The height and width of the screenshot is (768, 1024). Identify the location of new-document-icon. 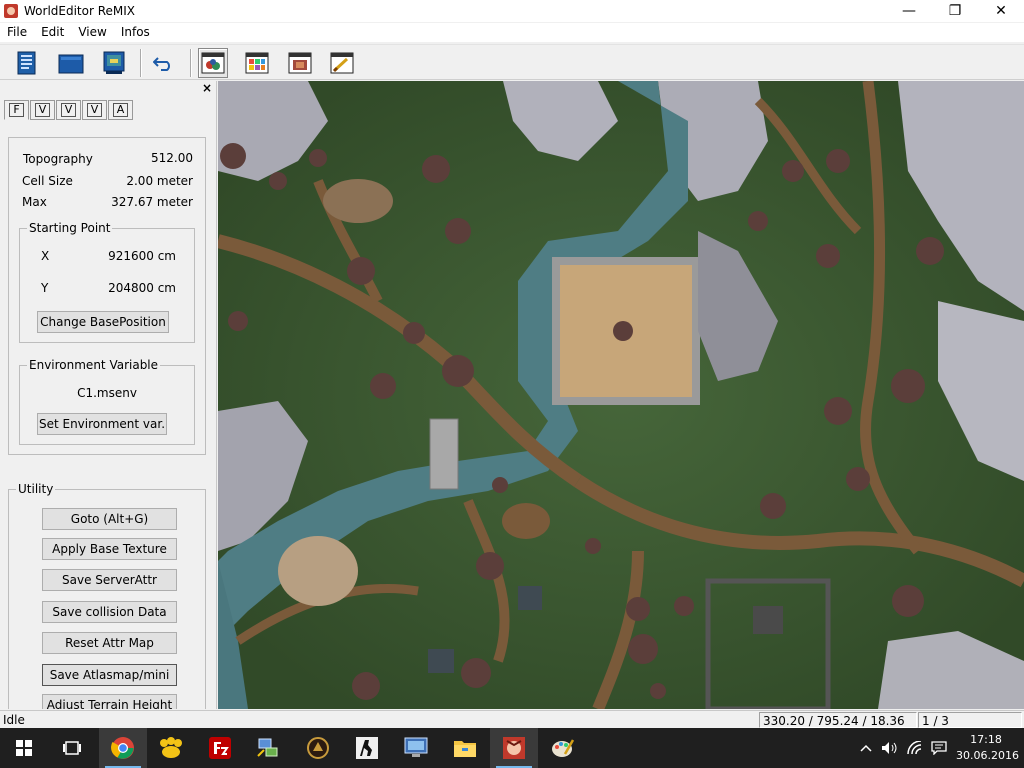
(26, 63).